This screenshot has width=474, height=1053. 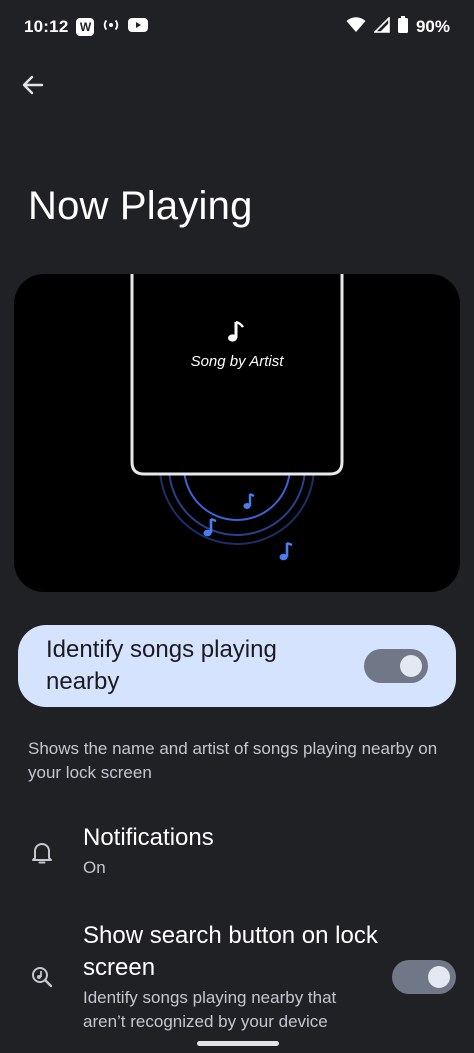 I want to click on back-button, so click(x=33, y=87).